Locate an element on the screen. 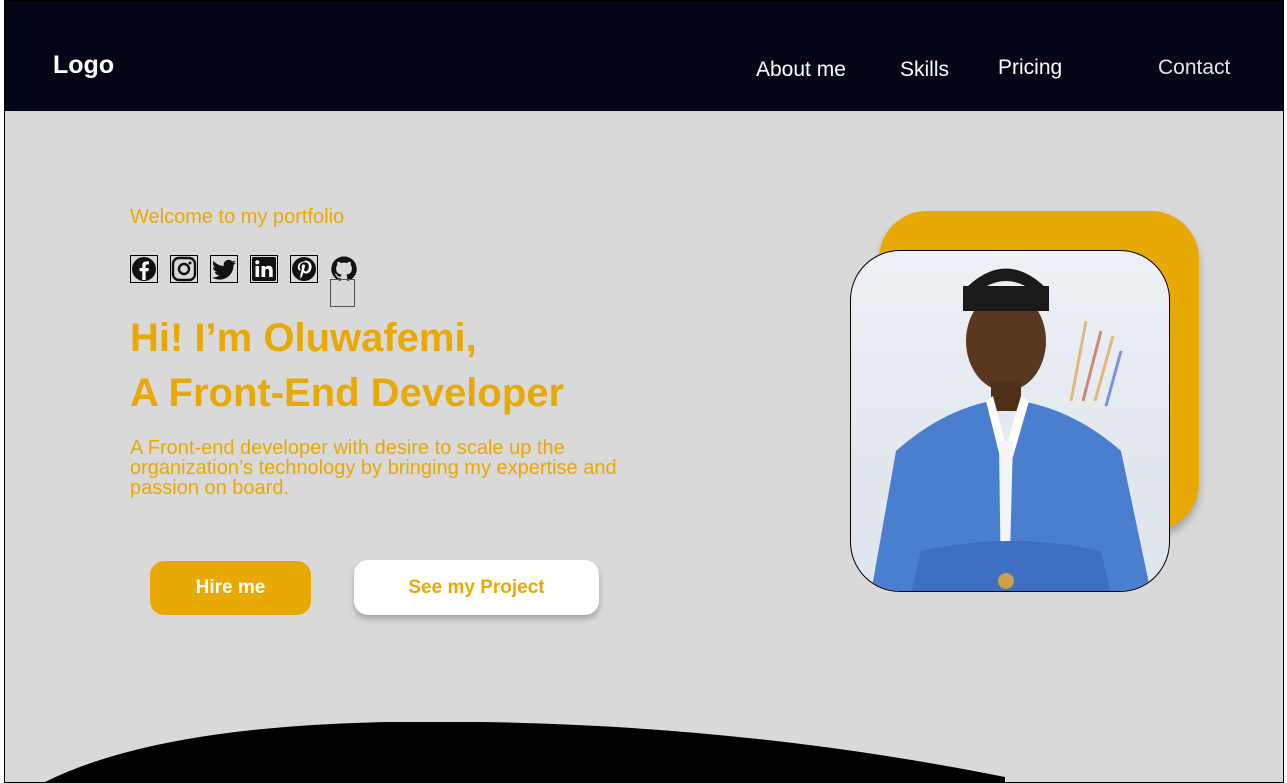 The width and height of the screenshot is (1287, 783). bottom-curve is located at coordinates (525, 752).